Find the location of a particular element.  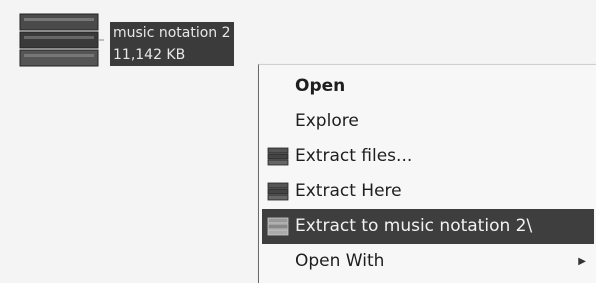

file-size: 11,142 KB is located at coordinates (149, 55).